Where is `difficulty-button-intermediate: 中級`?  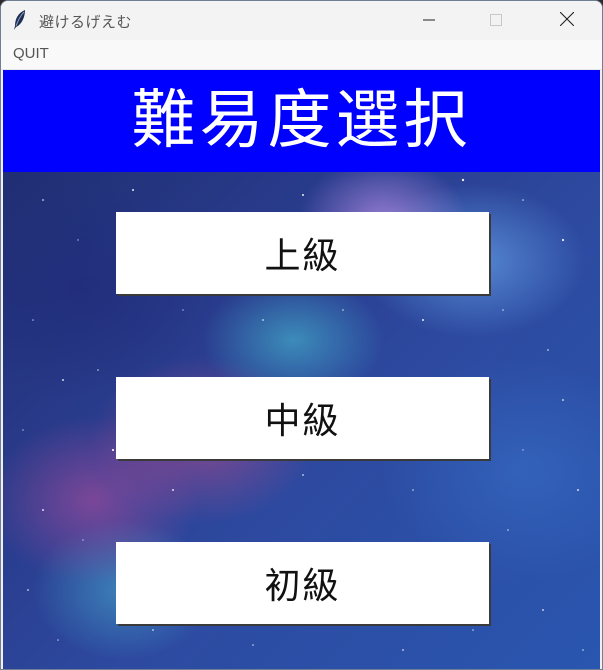
difficulty-button-intermediate: 中級 is located at coordinates (302, 418).